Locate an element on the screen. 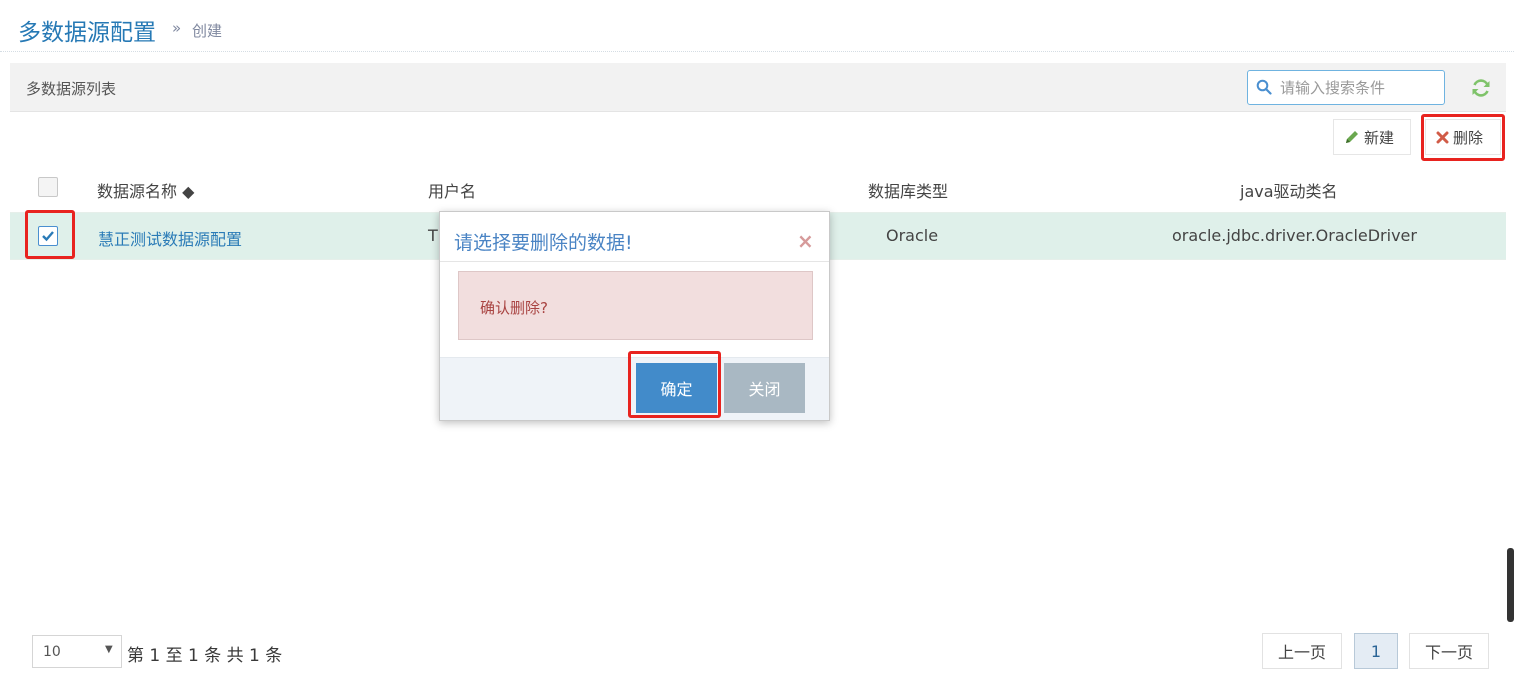 This screenshot has height=675, width=1514. row-driver: oracle.jdbc.driver.OracleDriver is located at coordinates (1294, 235).